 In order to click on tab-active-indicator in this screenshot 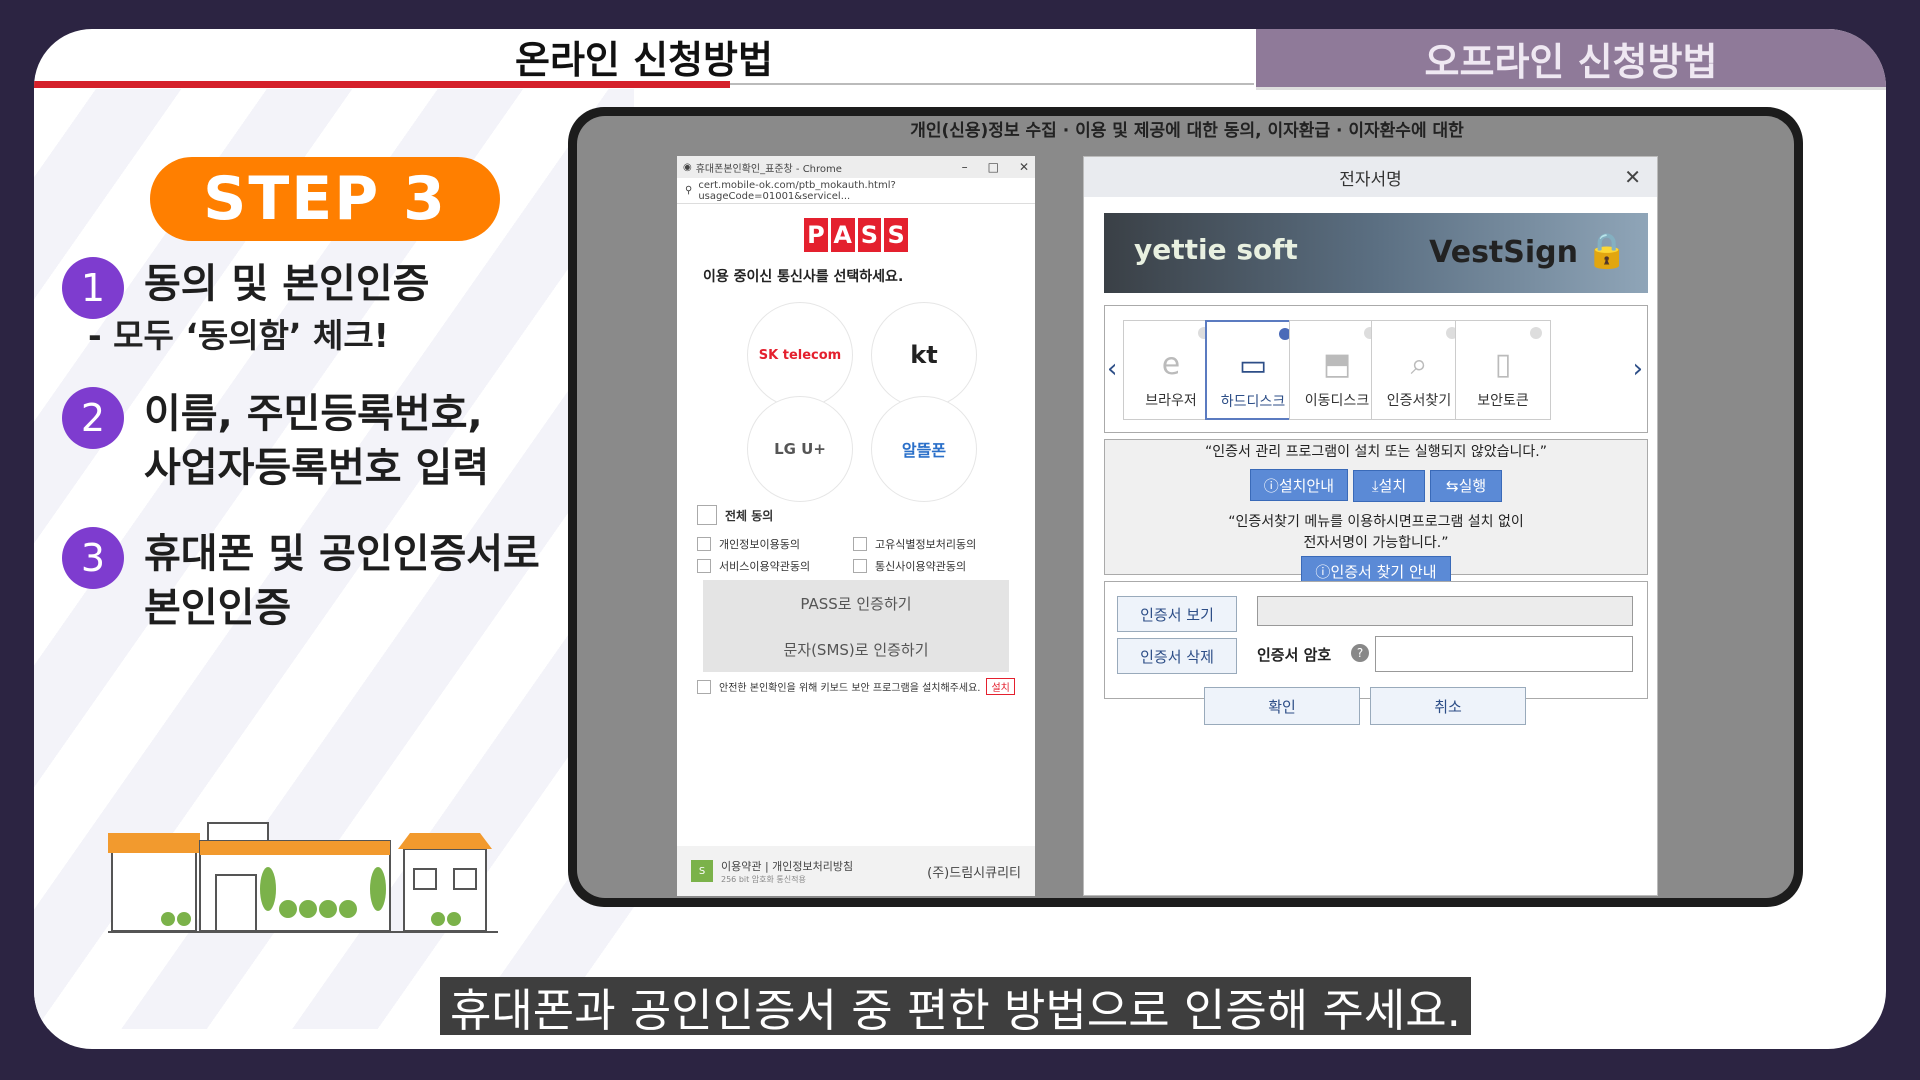, I will do `click(382, 84)`.